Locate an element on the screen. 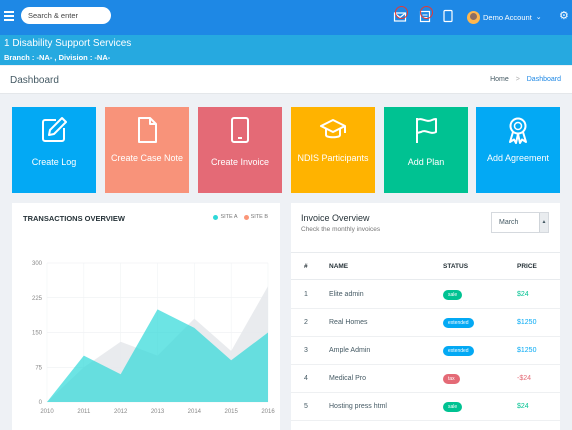 The width and height of the screenshot is (572, 430). row-number: 3 is located at coordinates (306, 350).